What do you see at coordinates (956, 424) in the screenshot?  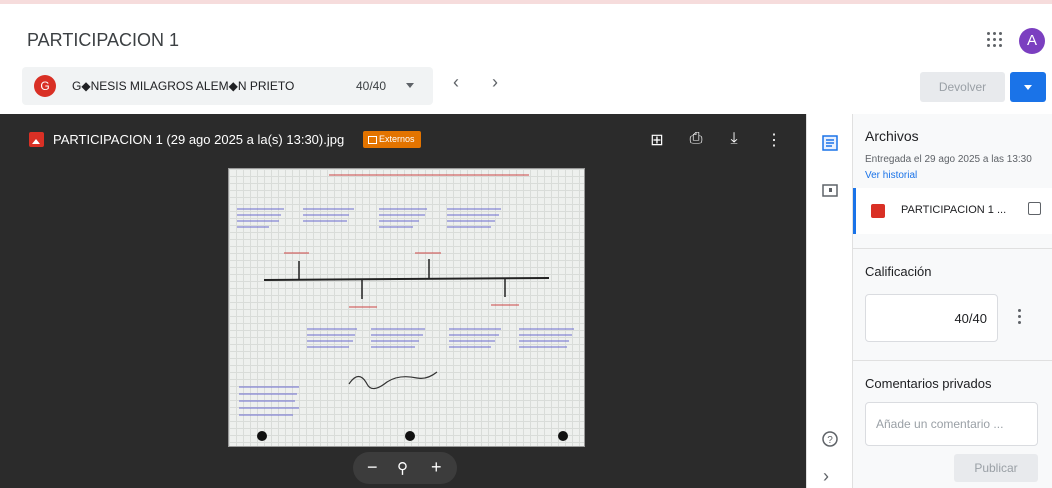 I see `comment-input` at bounding box center [956, 424].